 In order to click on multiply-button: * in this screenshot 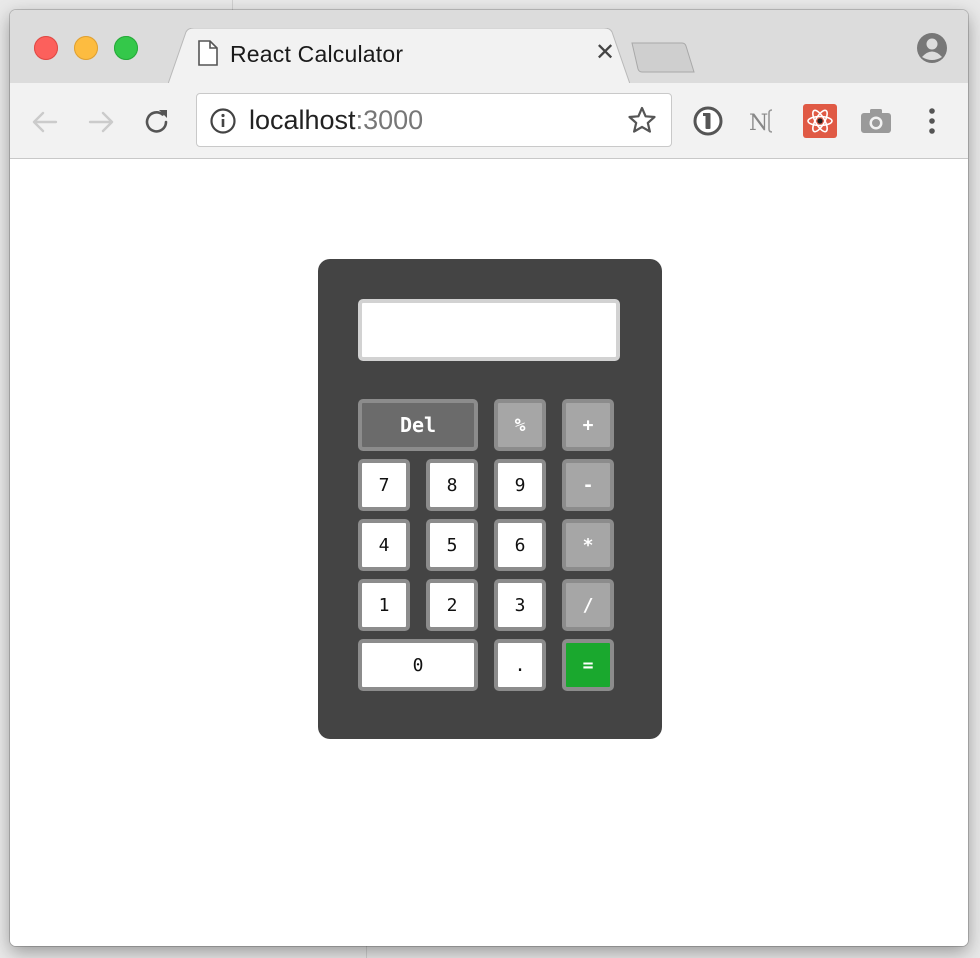, I will do `click(588, 545)`.